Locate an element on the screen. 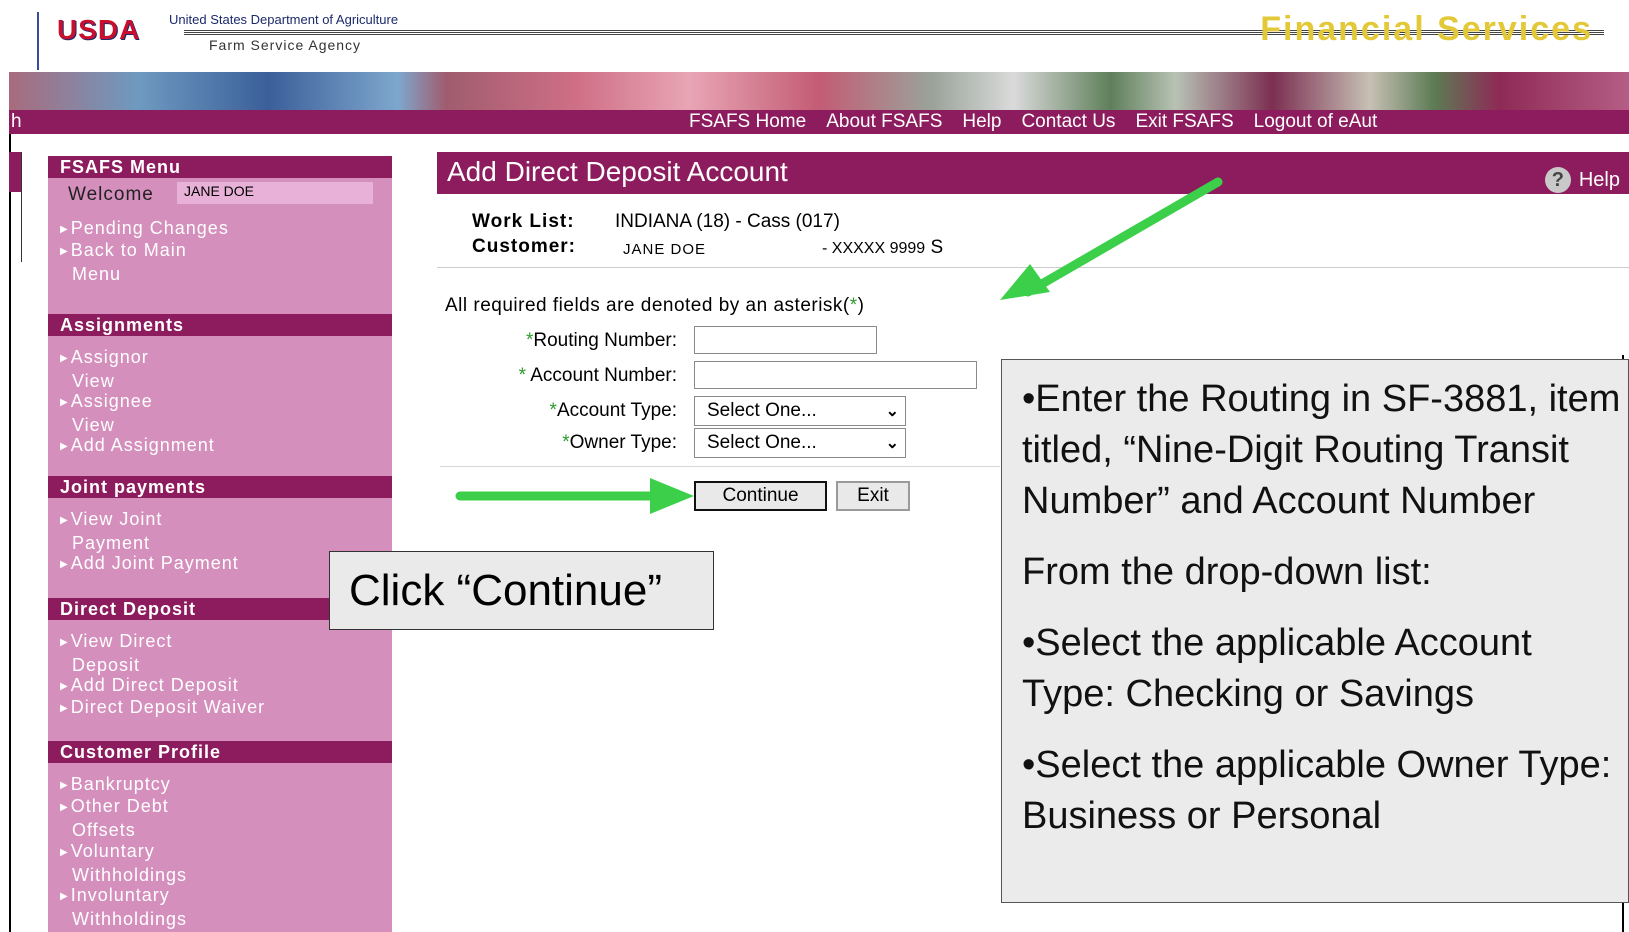 This screenshot has height=932, width=1629. sidebar-item-label: Direct Deposit Waiver is located at coordinates (168, 707).